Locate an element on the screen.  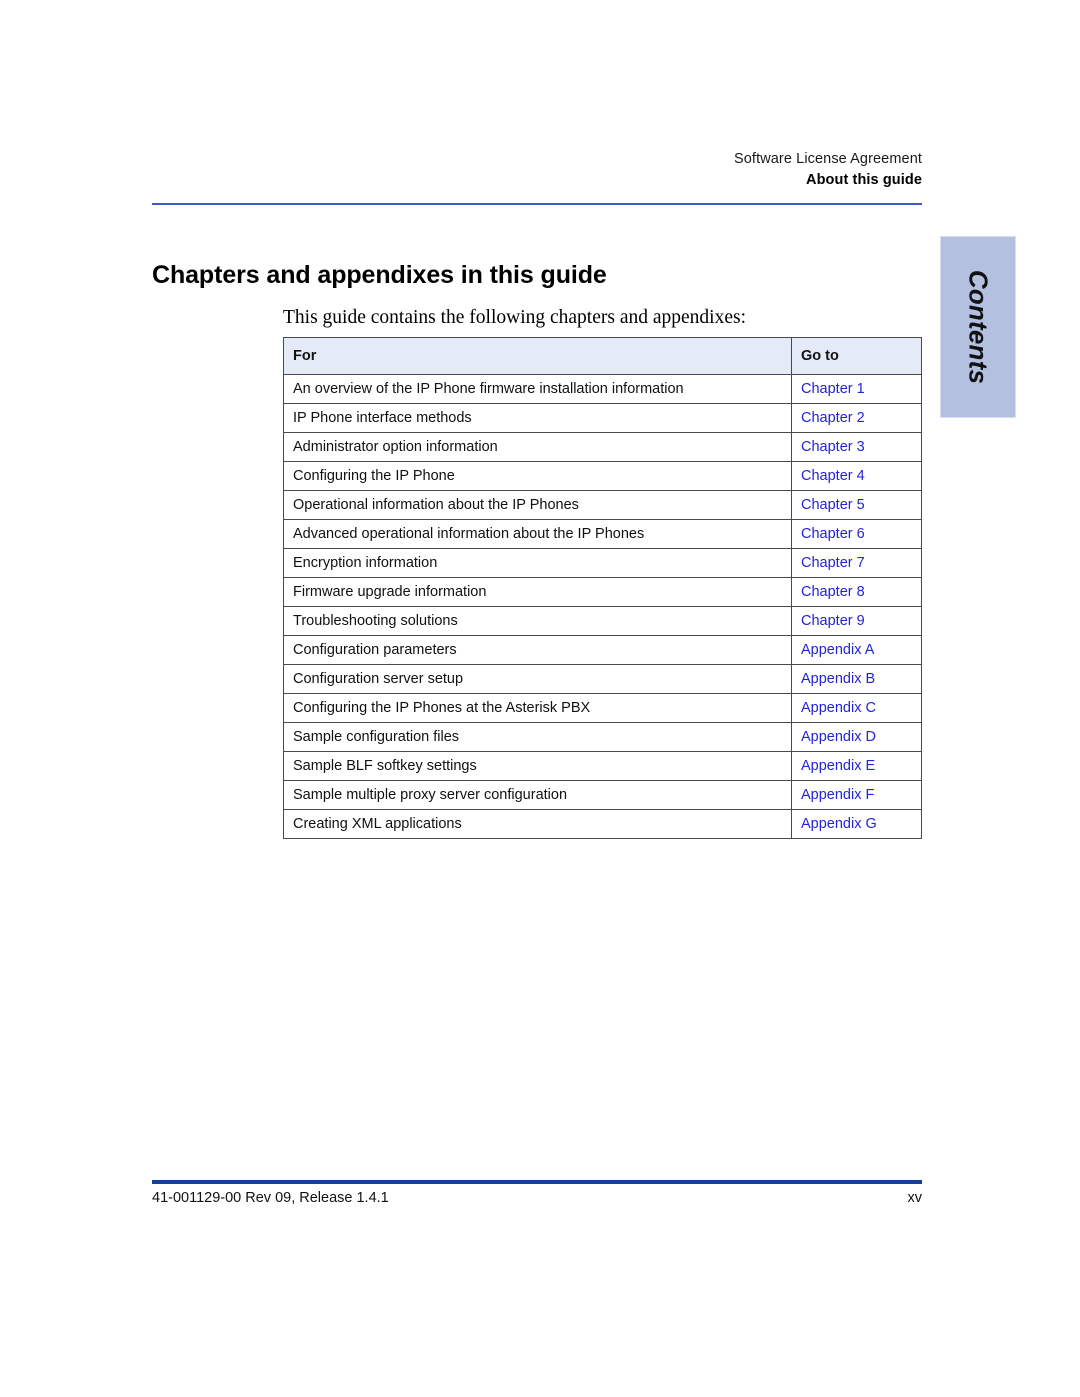
table-cell-goto-link: Chapter 5 is located at coordinates (856, 505).